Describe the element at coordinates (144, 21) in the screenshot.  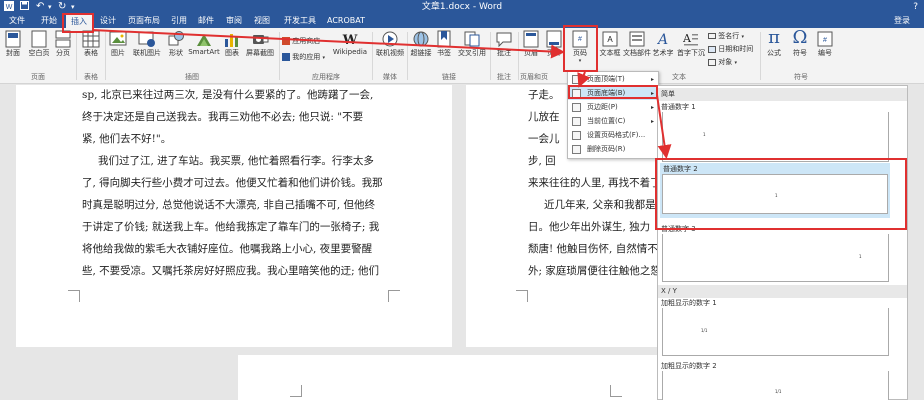
I see `tab-page-layout: 页面布局` at that location.